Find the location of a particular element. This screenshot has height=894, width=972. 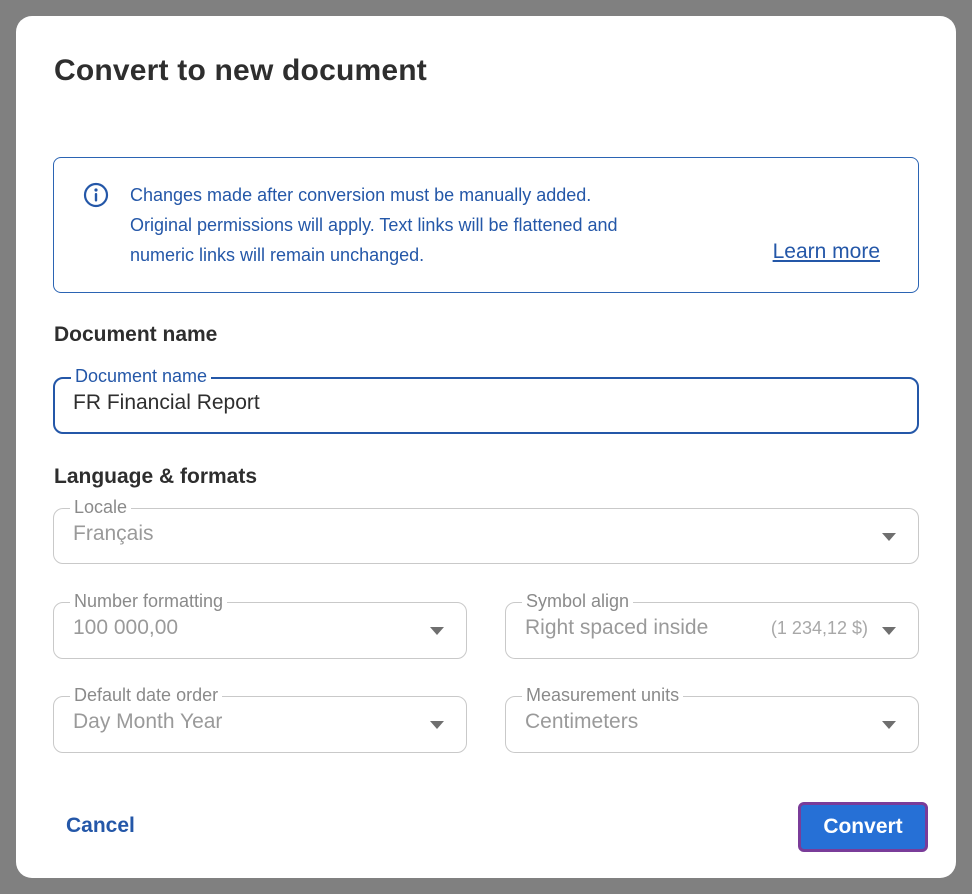

measurement-units-label: Measurement units is located at coordinates (603, 695).